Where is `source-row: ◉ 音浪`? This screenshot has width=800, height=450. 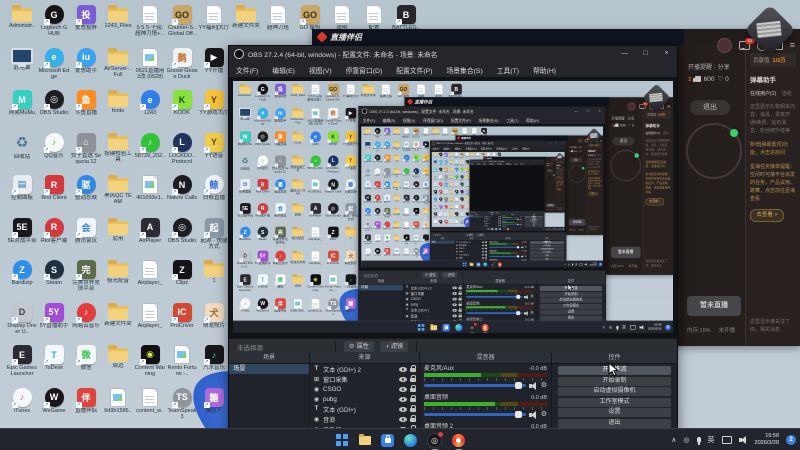 source-row: ◉ 音浪 is located at coordinates (364, 419).